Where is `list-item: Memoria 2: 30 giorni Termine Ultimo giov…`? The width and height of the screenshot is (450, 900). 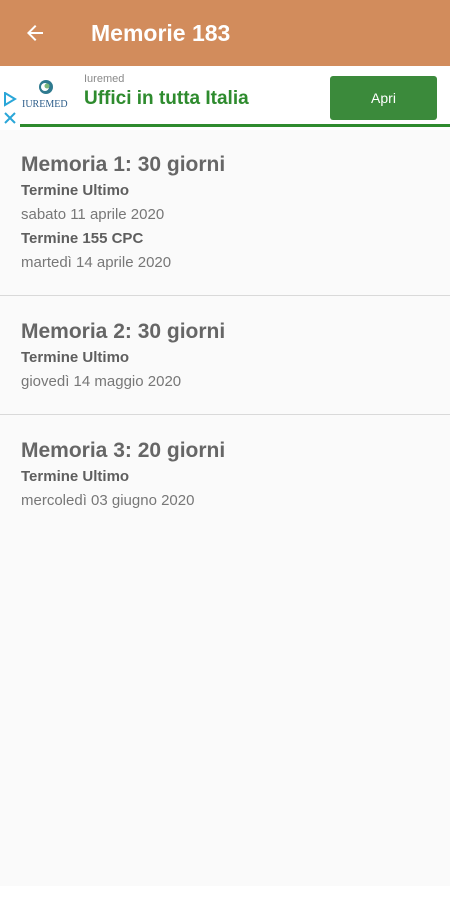
list-item: Memoria 2: 30 giorni Termine Ultimo giov… is located at coordinates (225, 355).